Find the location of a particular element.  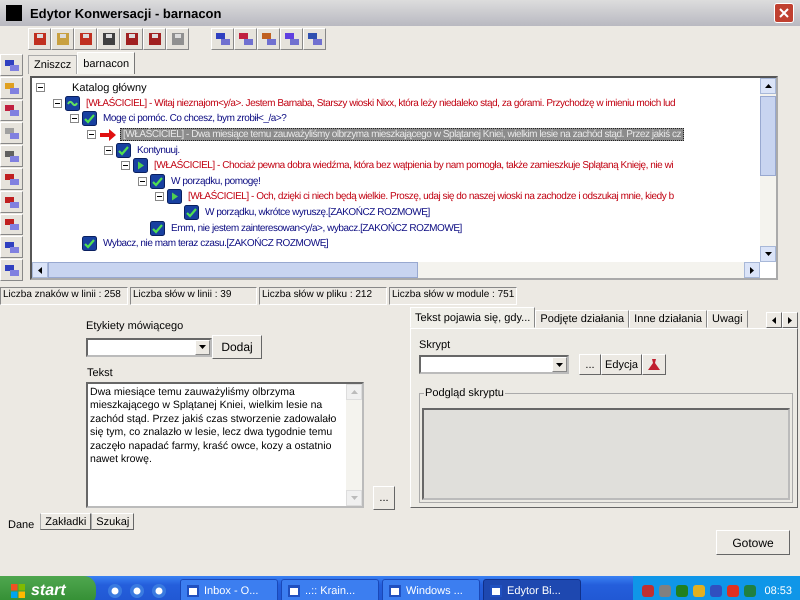

speaker-labels-dropdown is located at coordinates (149, 347).